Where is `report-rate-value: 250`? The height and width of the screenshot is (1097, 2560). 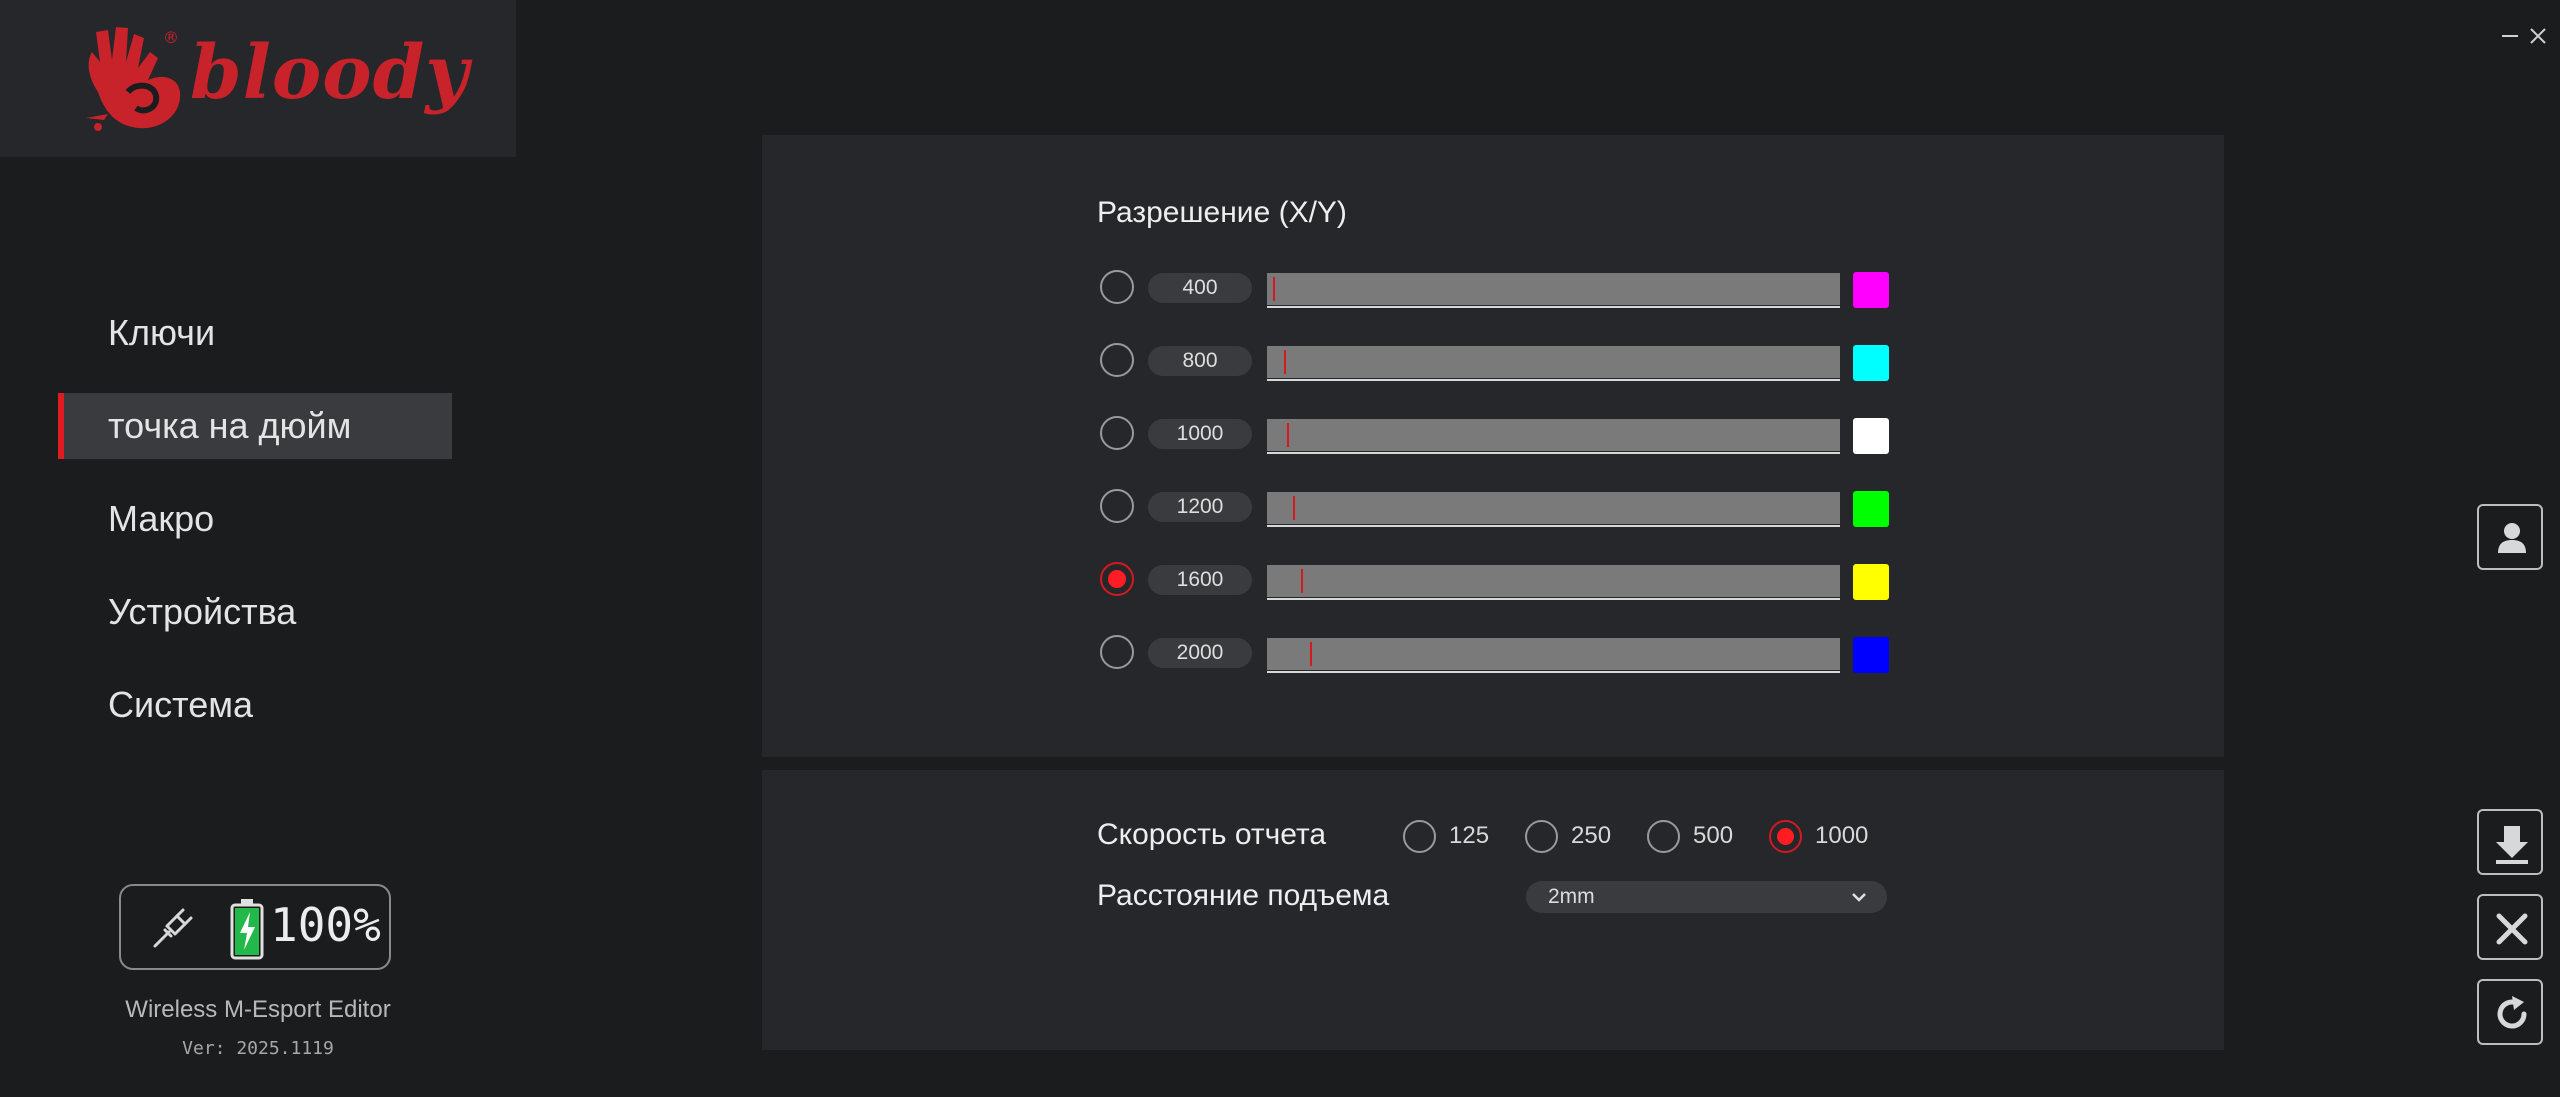
report-rate-value: 250 is located at coordinates (1591, 835).